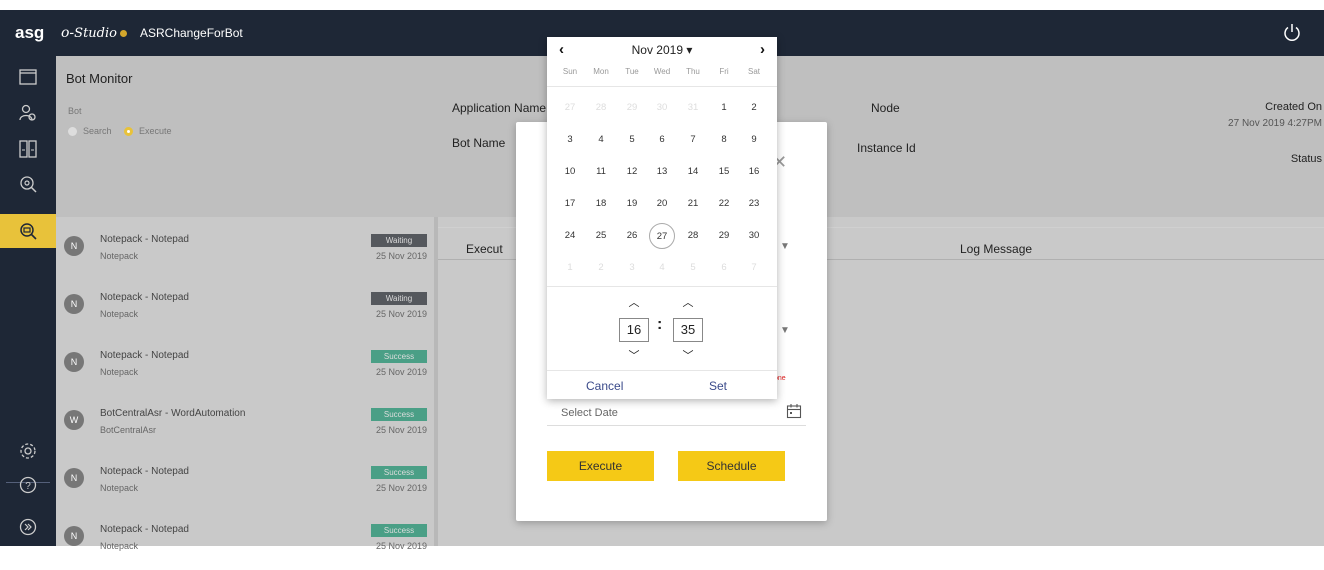  Describe the element at coordinates (688, 302) in the screenshot. I see `minute-up-icon: ︿` at that location.